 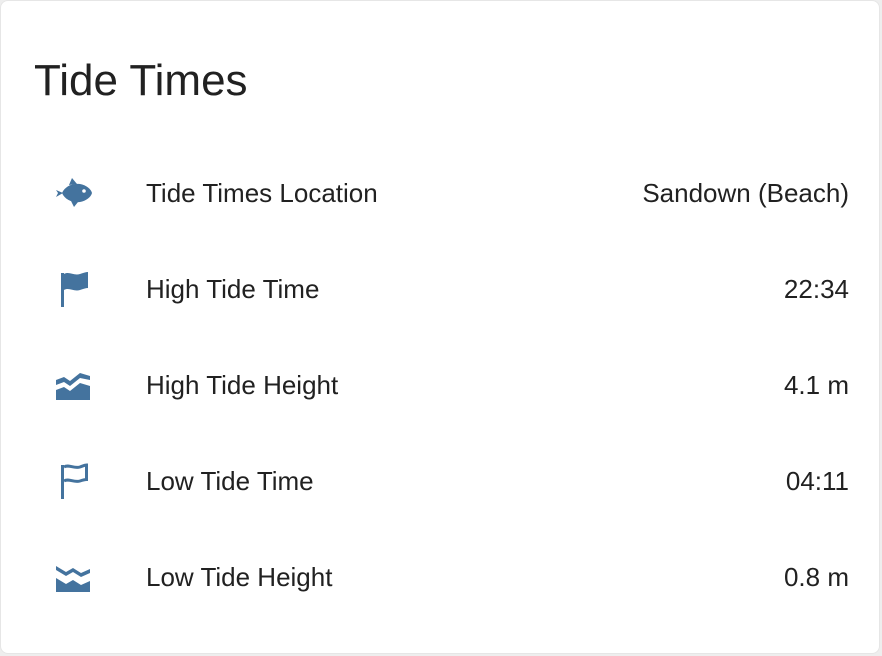 What do you see at coordinates (817, 481) in the screenshot?
I see `entity-value: 04:11` at bounding box center [817, 481].